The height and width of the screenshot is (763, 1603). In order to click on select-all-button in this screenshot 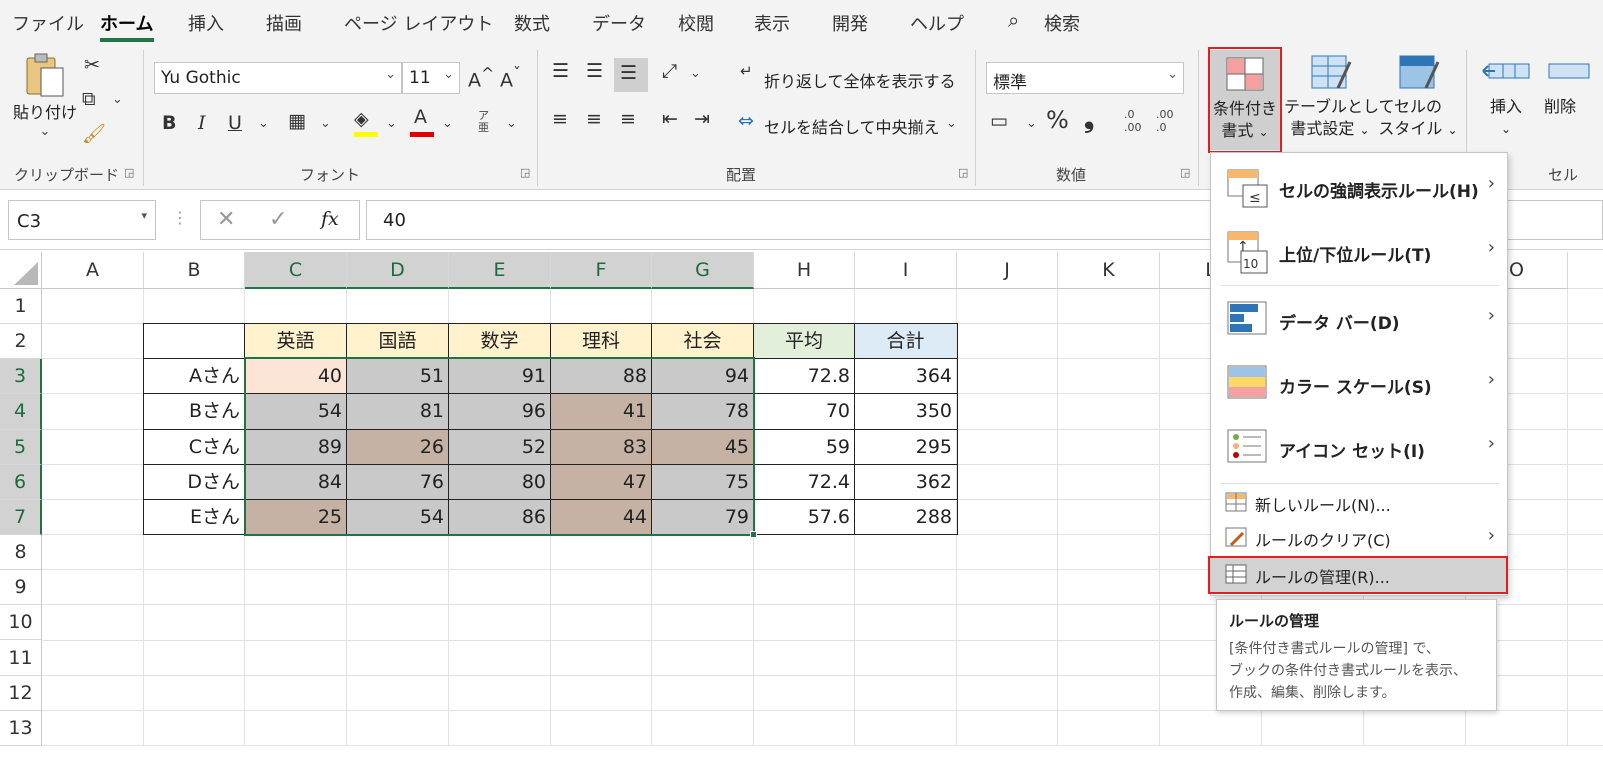, I will do `click(21, 270)`.